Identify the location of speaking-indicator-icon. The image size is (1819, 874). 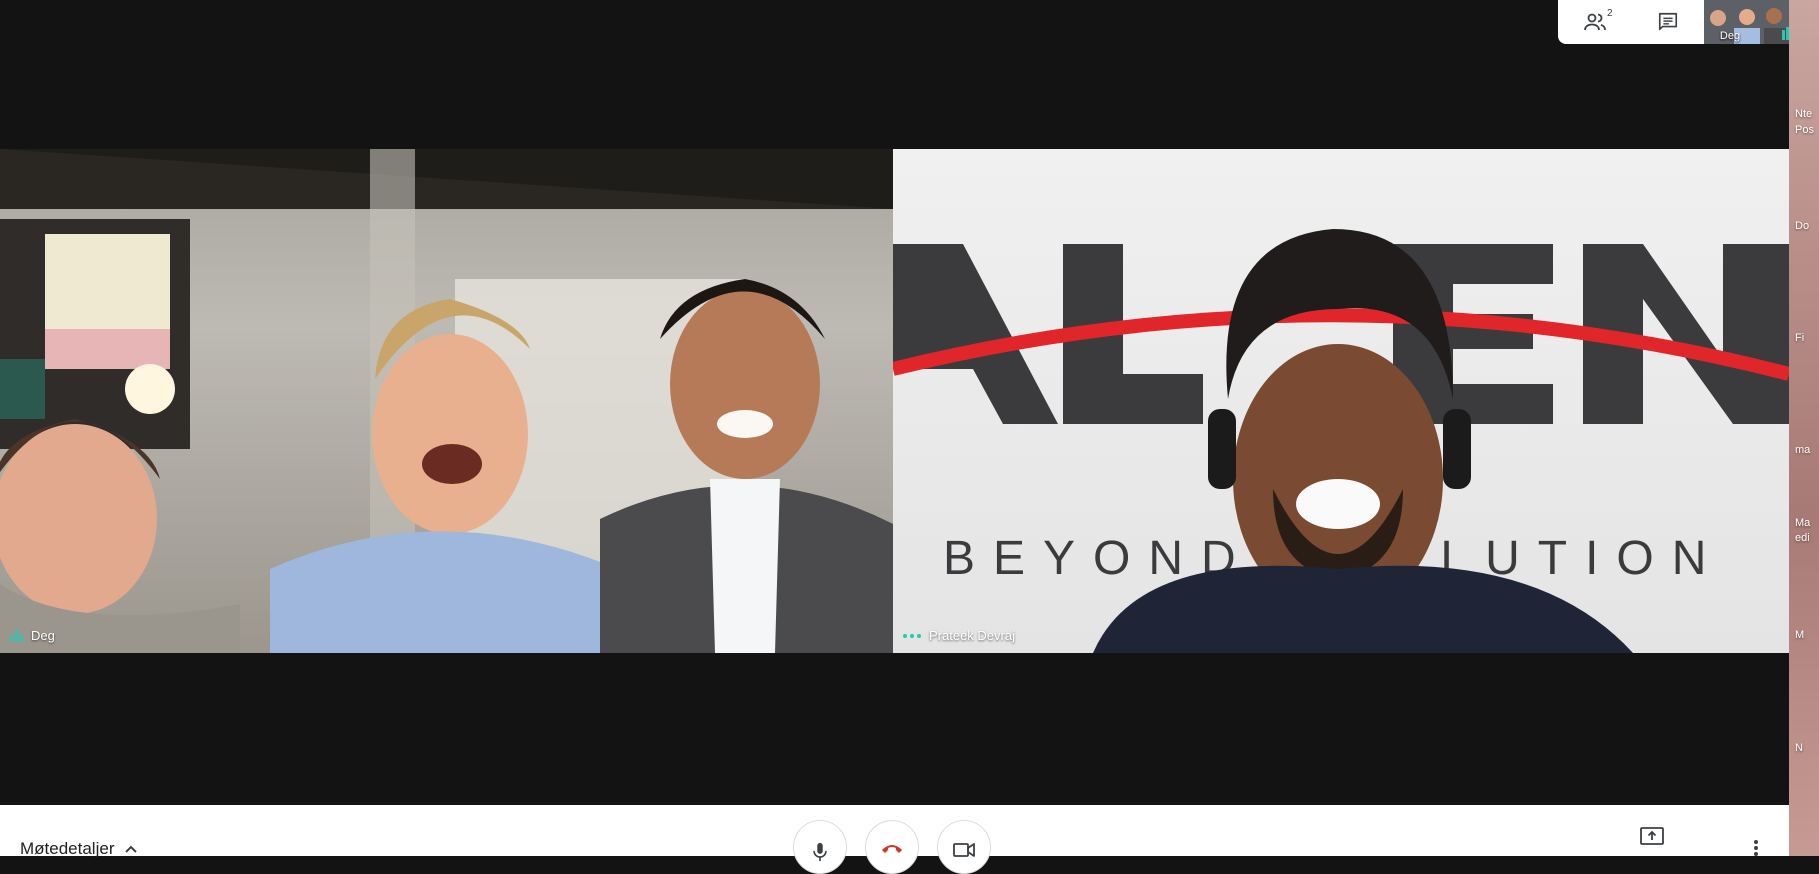
(16, 635).